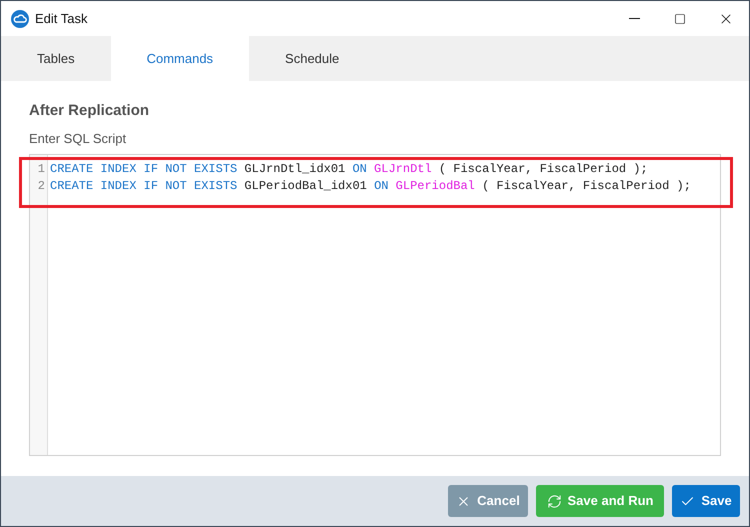 This screenshot has height=527, width=750. I want to click on line-number: 1, so click(41, 169).